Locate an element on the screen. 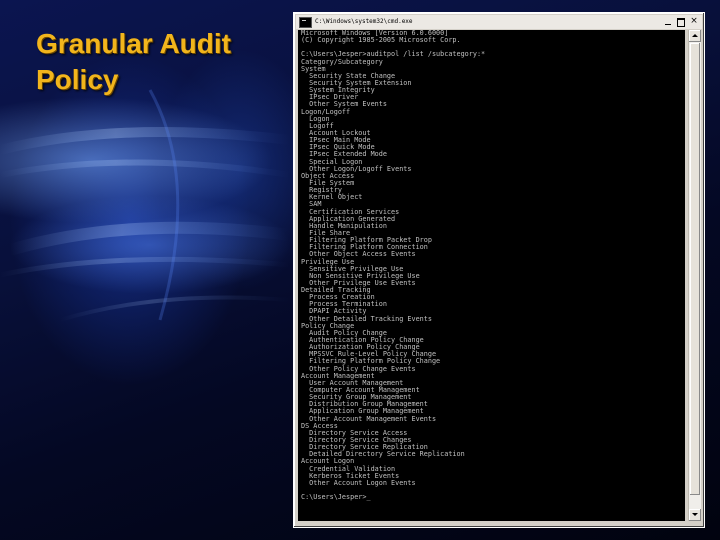  window-titlebar: C:\Windows\system32\cmd.exe × is located at coordinates (499, 22).